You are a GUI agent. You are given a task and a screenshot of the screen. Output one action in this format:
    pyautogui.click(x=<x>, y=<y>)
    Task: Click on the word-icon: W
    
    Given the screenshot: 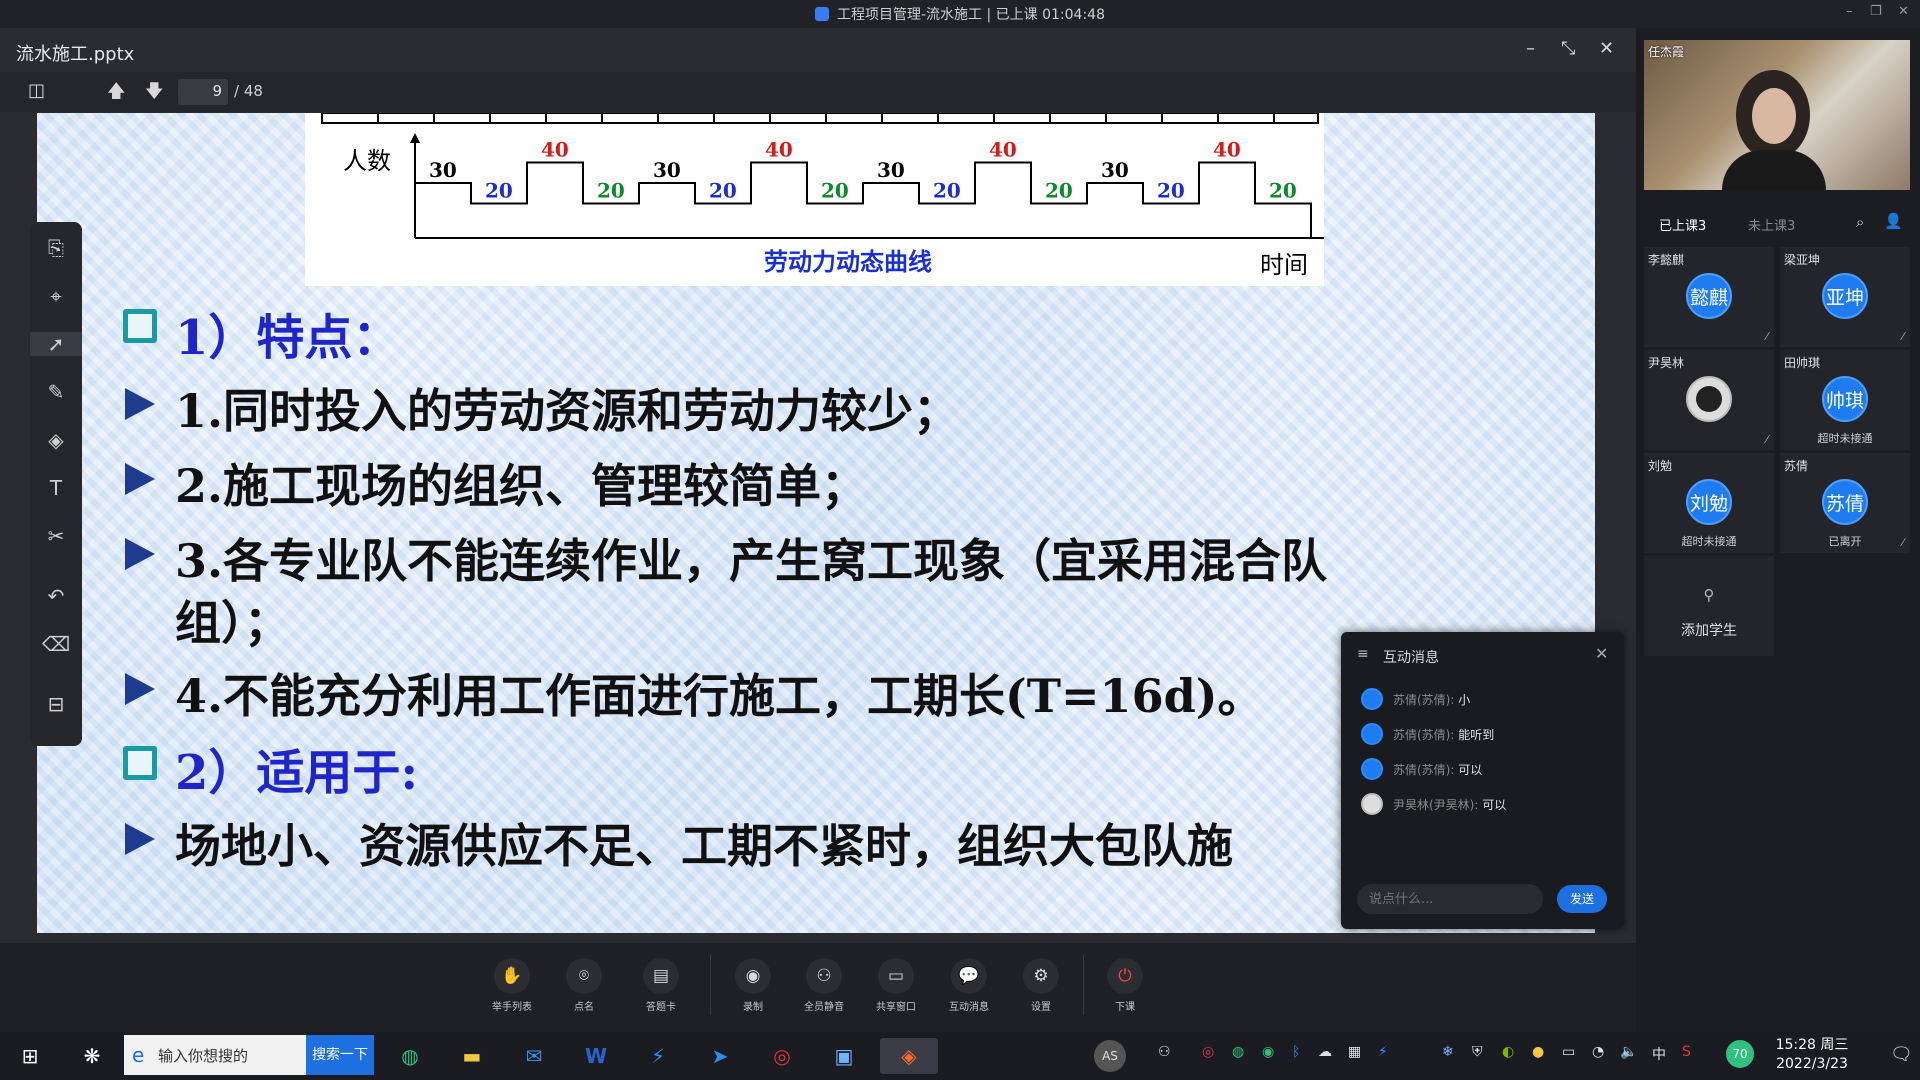 What is the action you would take?
    pyautogui.click(x=596, y=1056)
    